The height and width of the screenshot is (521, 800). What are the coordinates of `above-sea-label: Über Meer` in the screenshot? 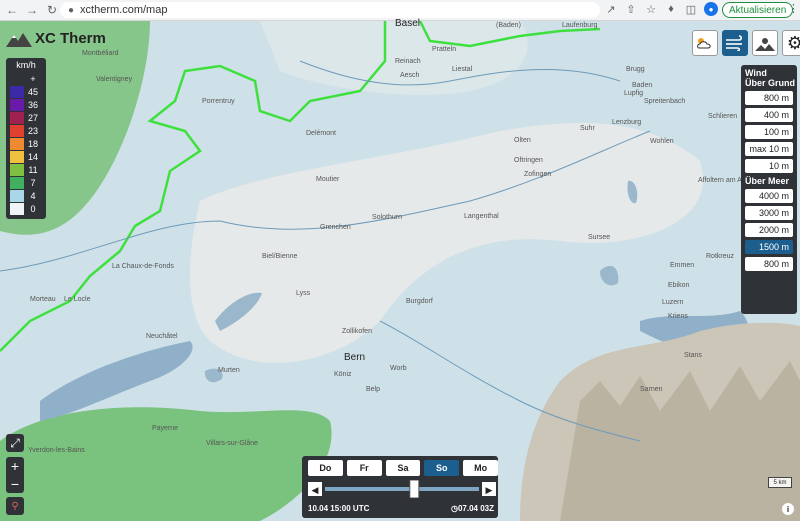 It's located at (767, 181).